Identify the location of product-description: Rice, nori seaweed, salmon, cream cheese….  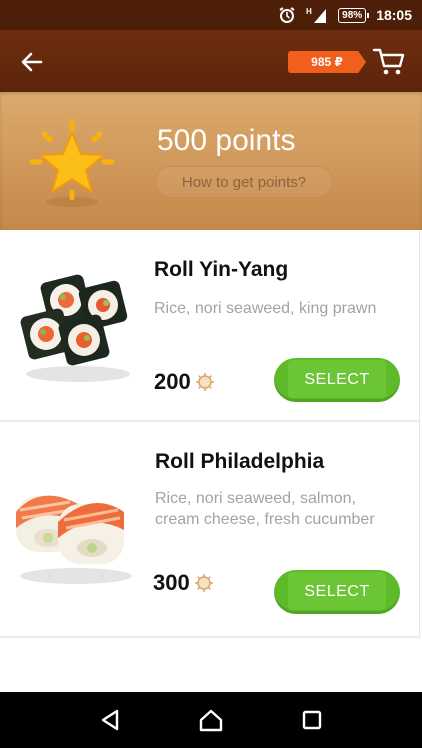
(265, 509).